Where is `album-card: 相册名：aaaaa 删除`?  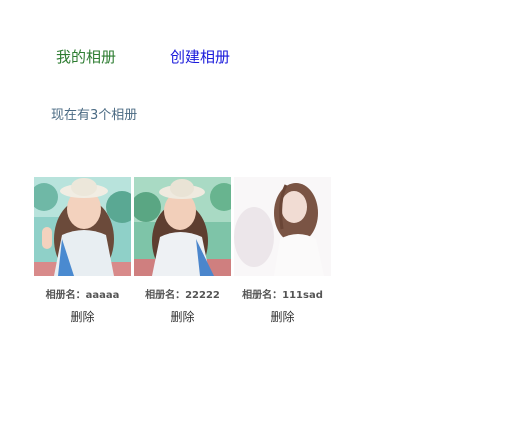
album-card: 相册名：aaaaa 删除 is located at coordinates (82, 250).